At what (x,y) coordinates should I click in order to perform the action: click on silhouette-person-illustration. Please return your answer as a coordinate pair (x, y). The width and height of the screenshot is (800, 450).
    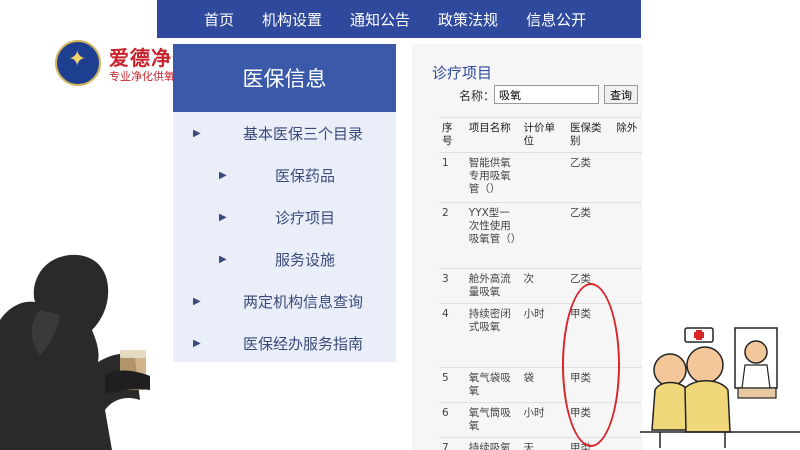
    Looking at the image, I should click on (75, 352).